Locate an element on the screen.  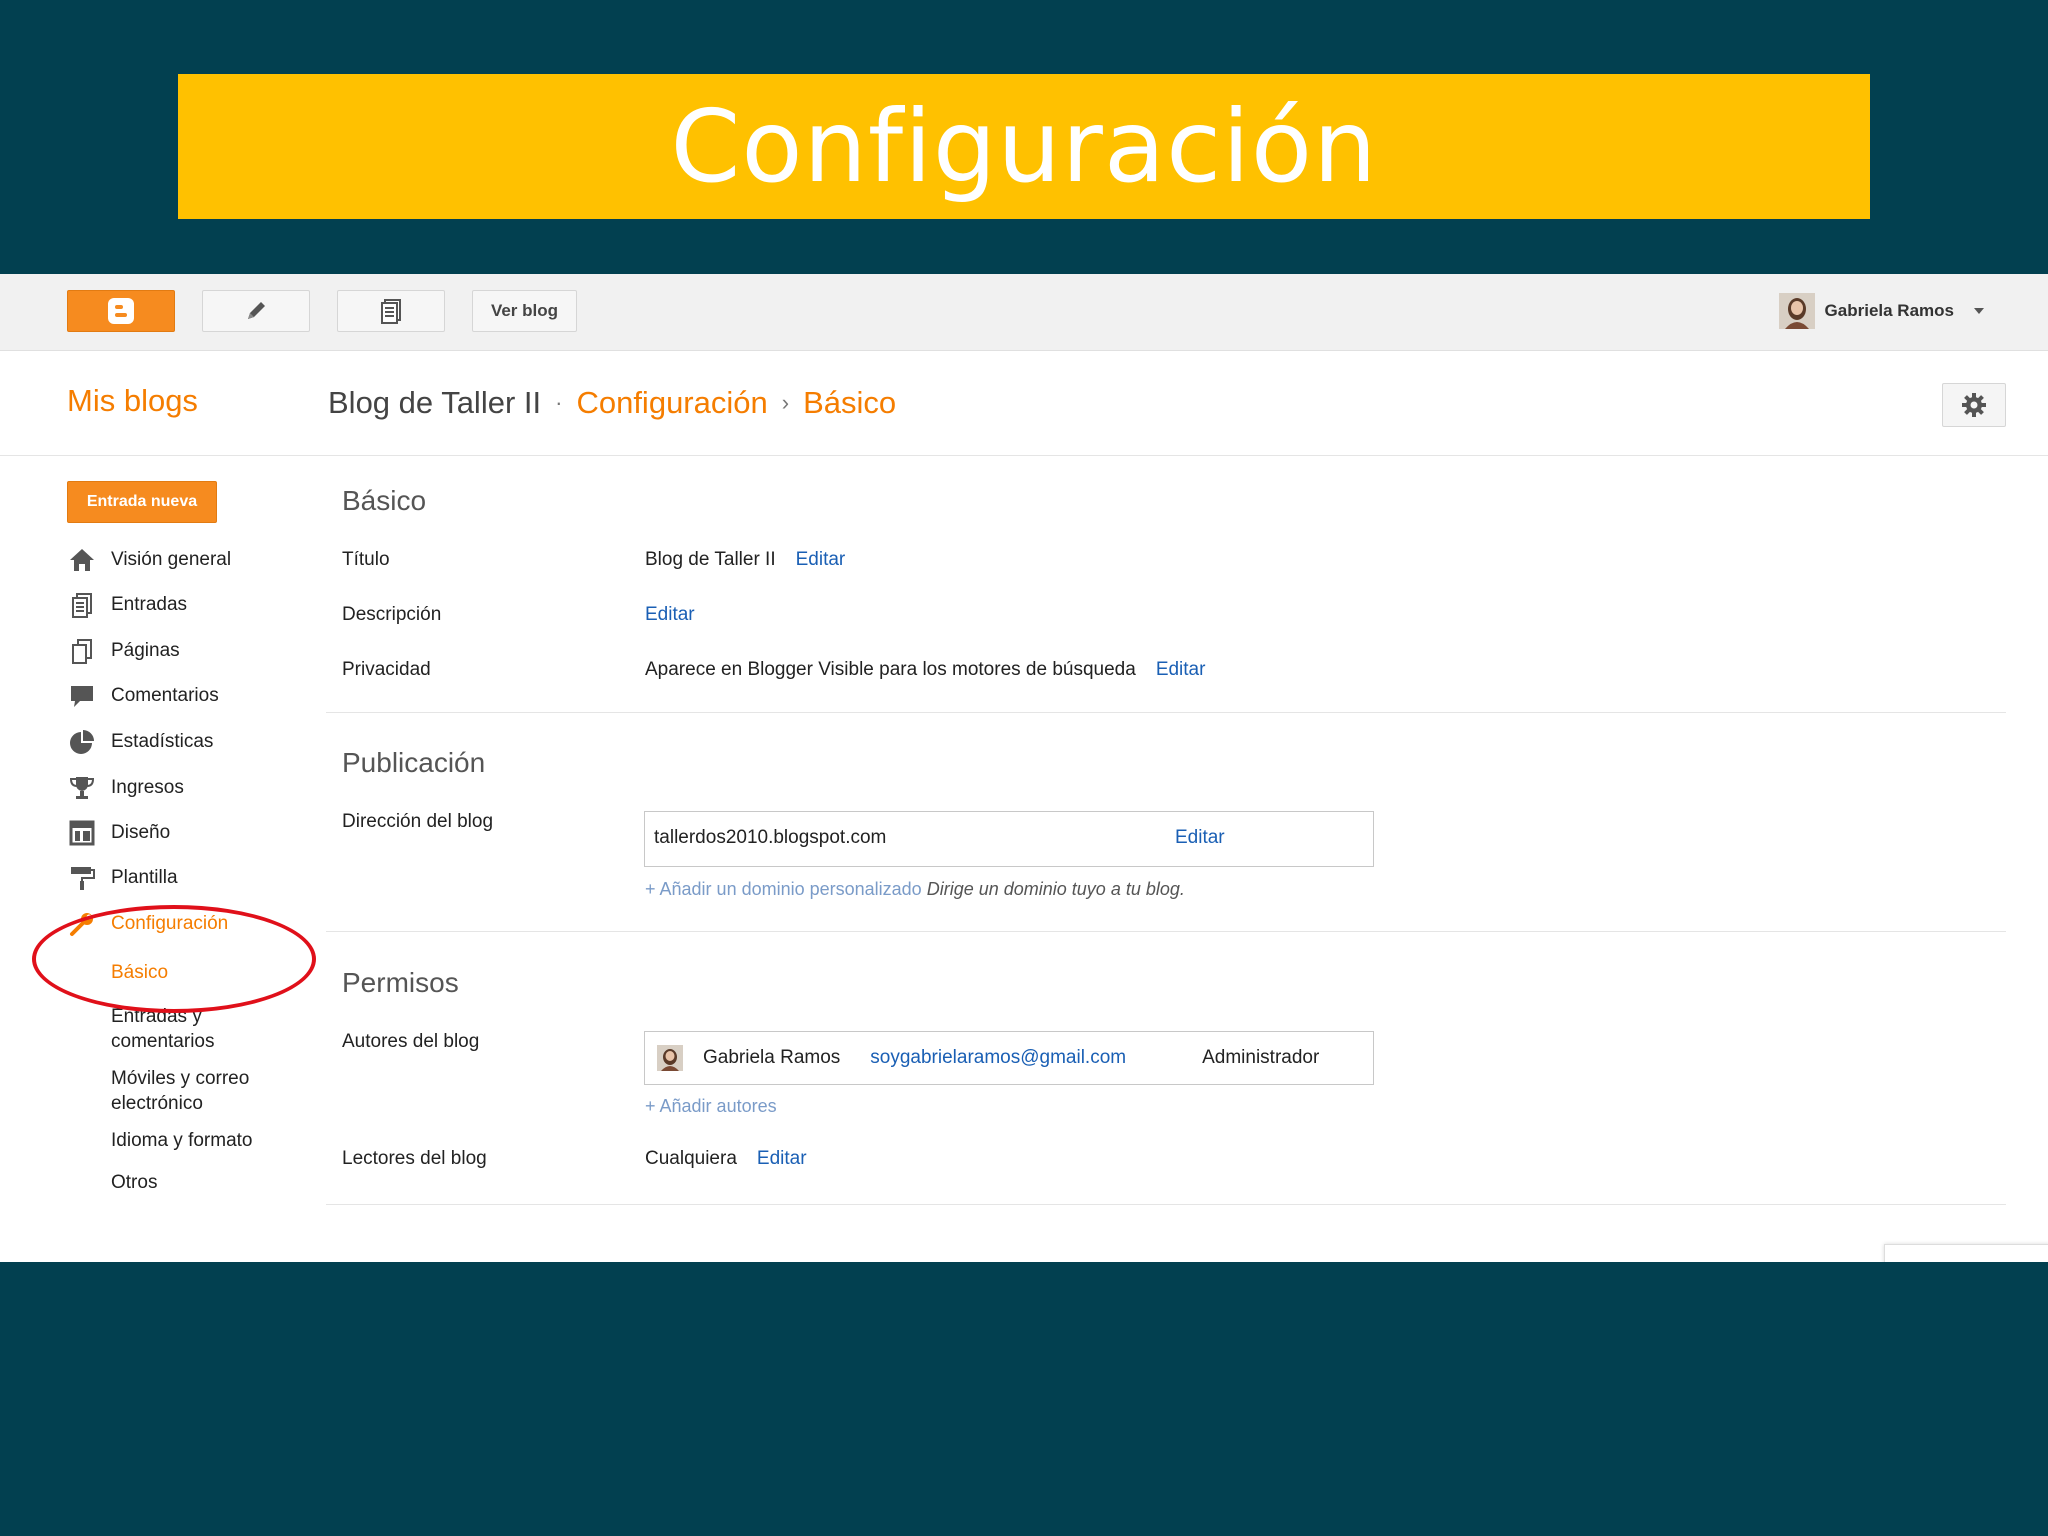
posts-list-button is located at coordinates (391, 311).